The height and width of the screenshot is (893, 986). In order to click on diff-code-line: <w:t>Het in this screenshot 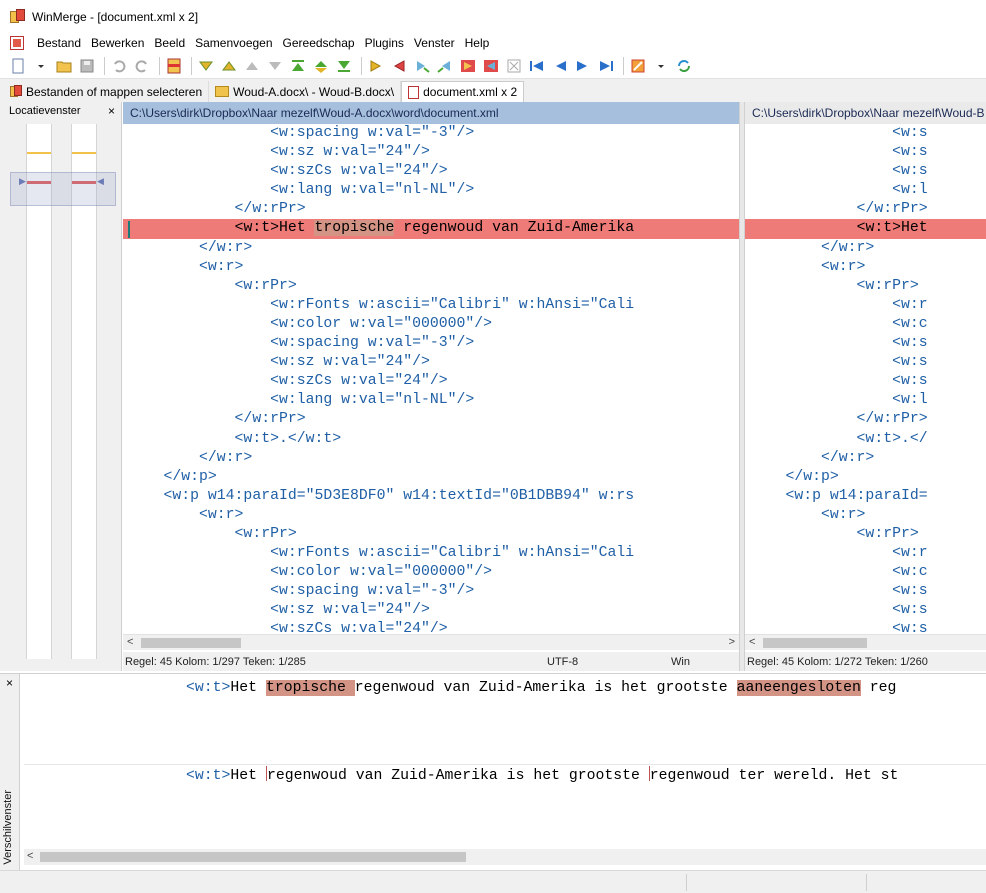, I will do `click(865, 229)`.